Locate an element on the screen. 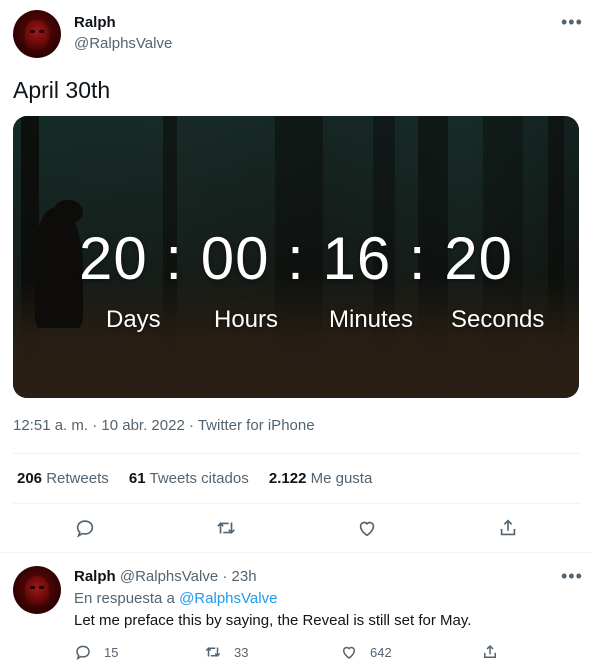  reply-author-name: Ralph is located at coordinates (95, 576).